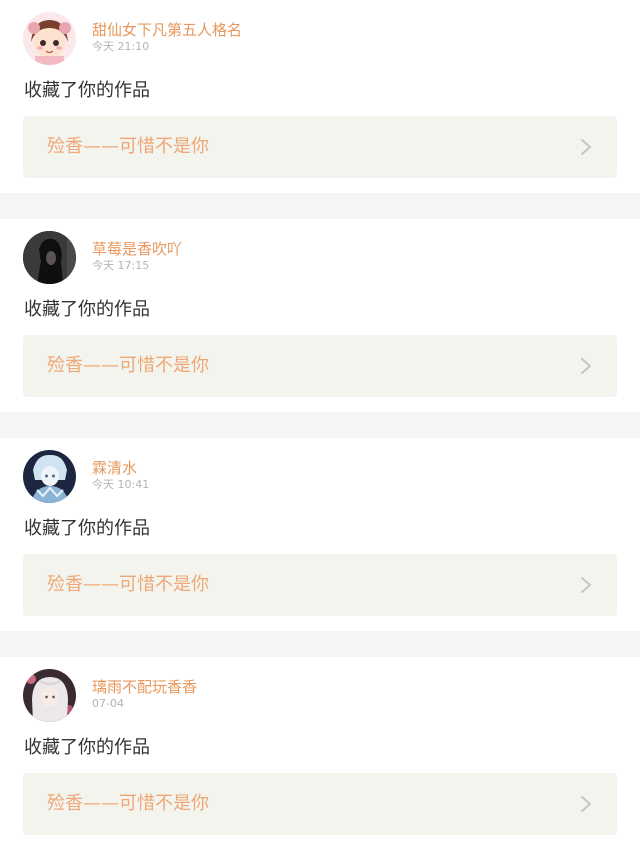  I want to click on username: 璃雨不配玩香香, so click(144, 687).